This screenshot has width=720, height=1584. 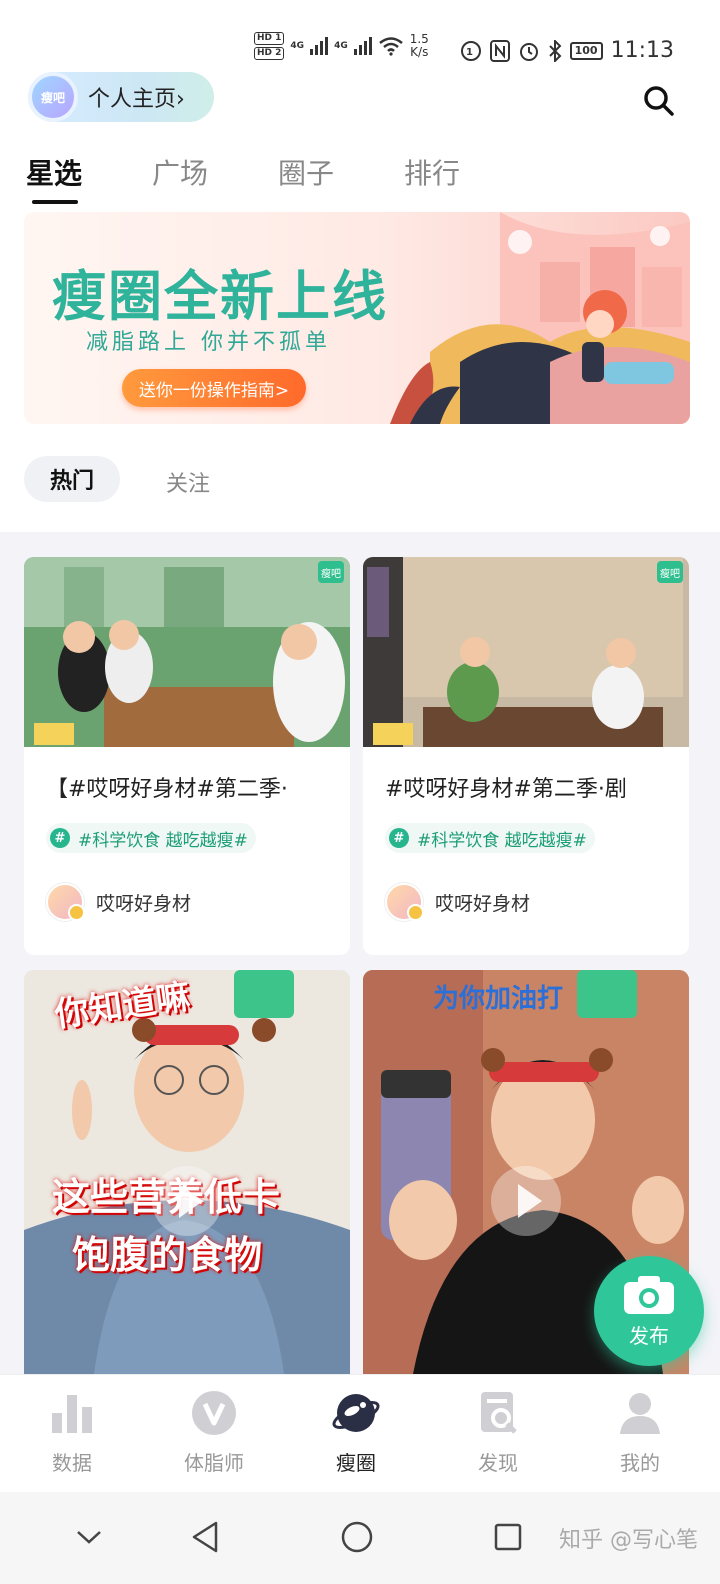 I want to click on logo-text: 瘦吧, so click(x=52, y=97).